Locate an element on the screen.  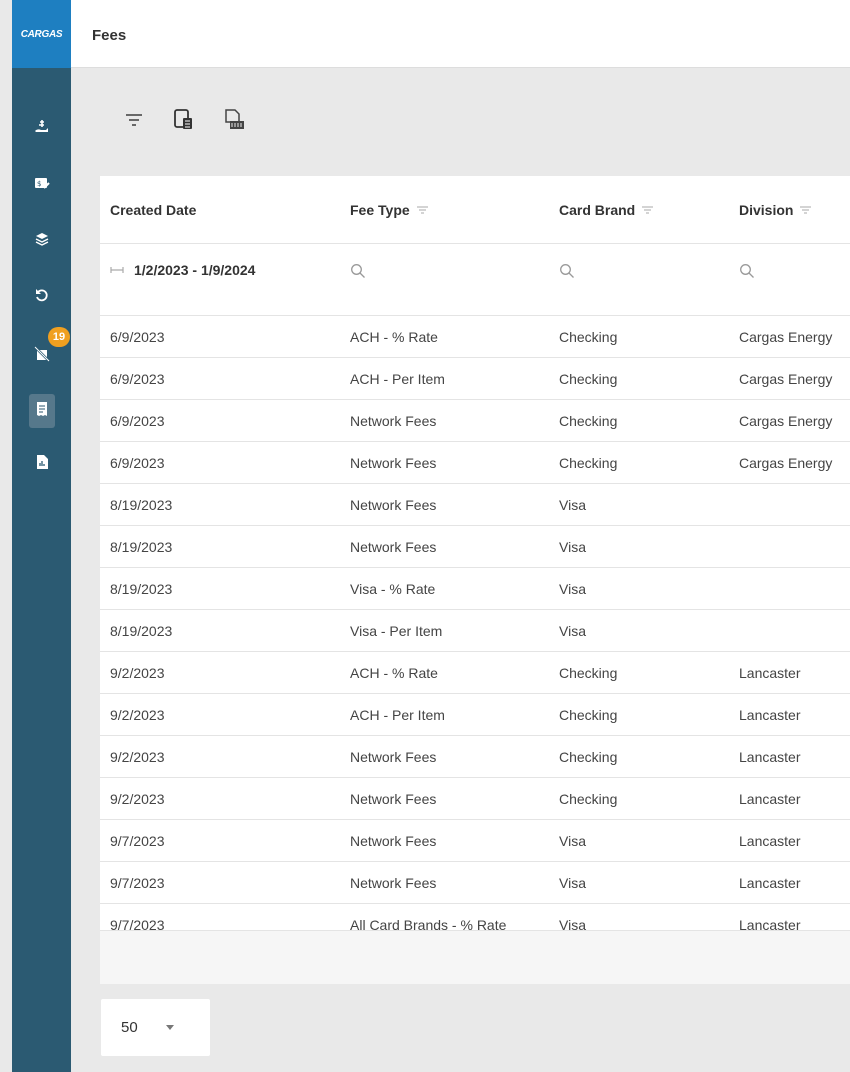
invoice-pay-icon: $ is located at coordinates (42, 185).